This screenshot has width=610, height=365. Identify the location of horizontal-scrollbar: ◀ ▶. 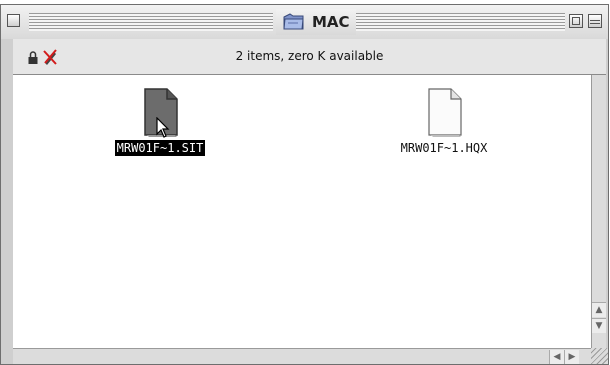
(302, 356).